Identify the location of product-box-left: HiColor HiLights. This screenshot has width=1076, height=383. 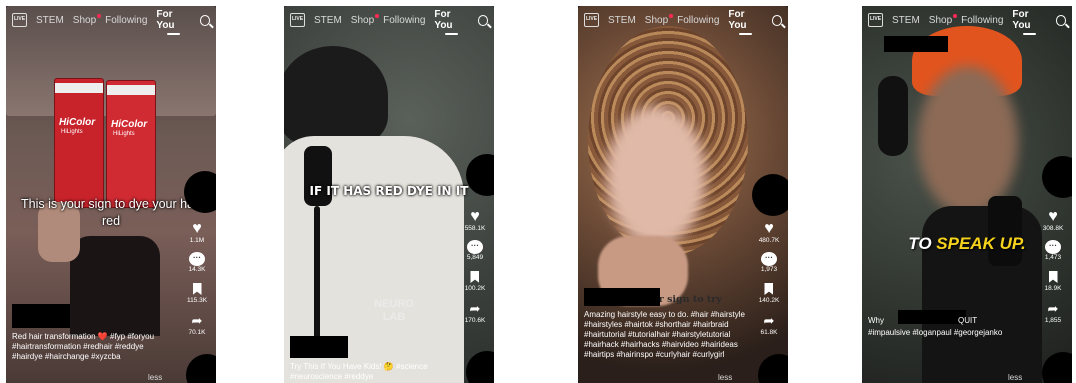
(79, 143).